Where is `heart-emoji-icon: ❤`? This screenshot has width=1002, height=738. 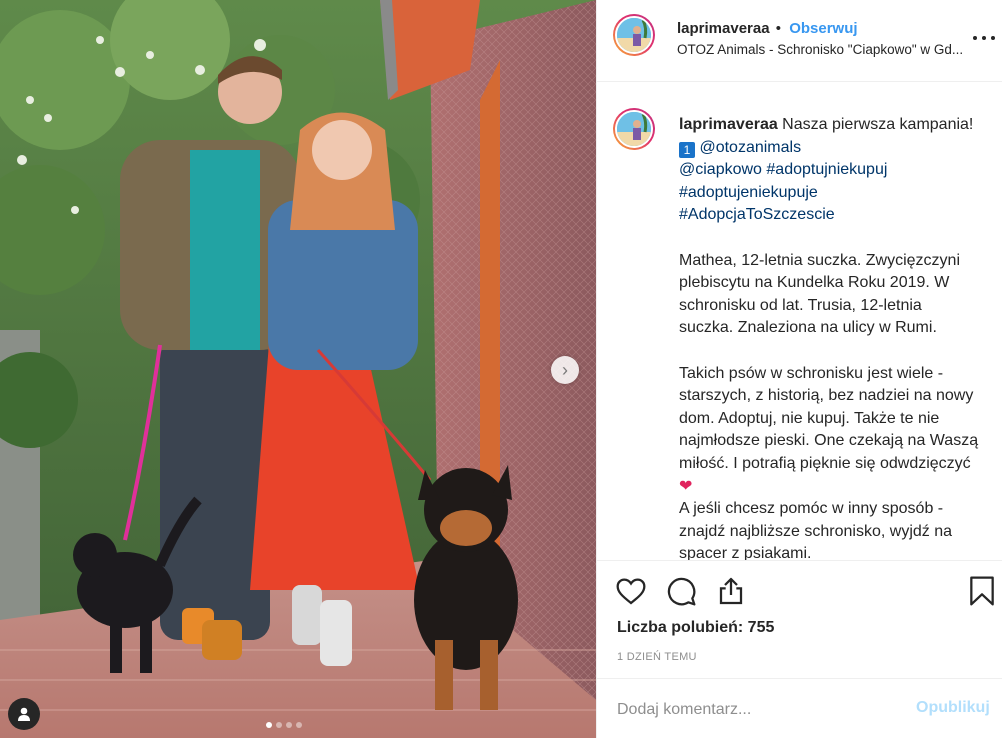 heart-emoji-icon: ❤ is located at coordinates (686, 486).